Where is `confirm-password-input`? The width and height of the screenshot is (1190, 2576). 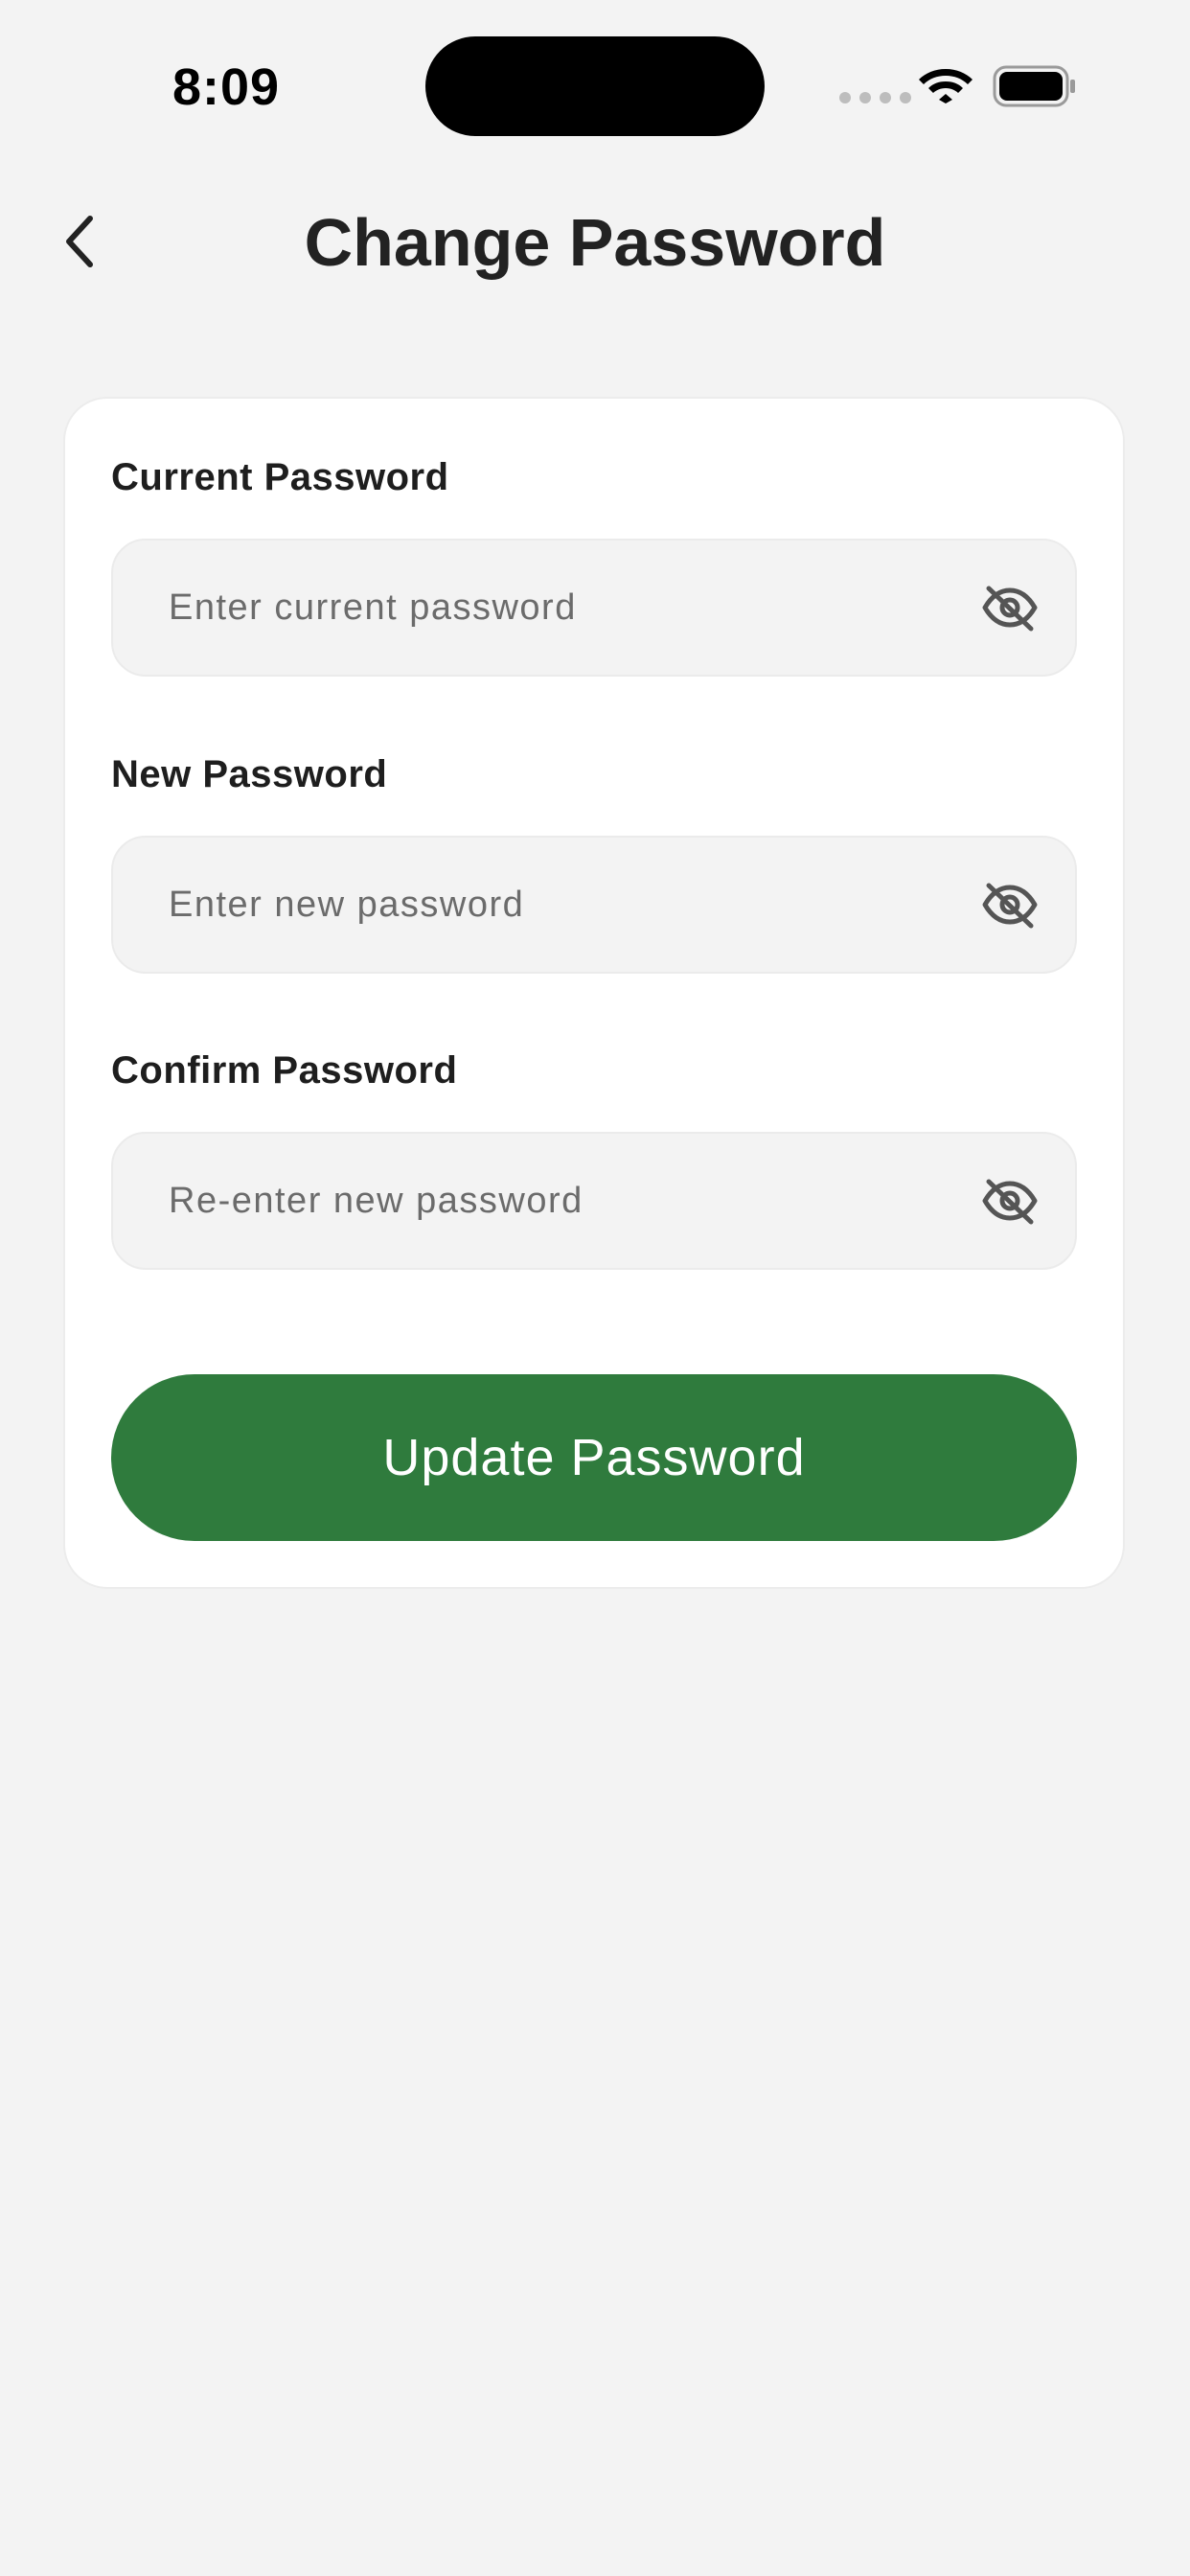
confirm-password-input is located at coordinates (561, 1201).